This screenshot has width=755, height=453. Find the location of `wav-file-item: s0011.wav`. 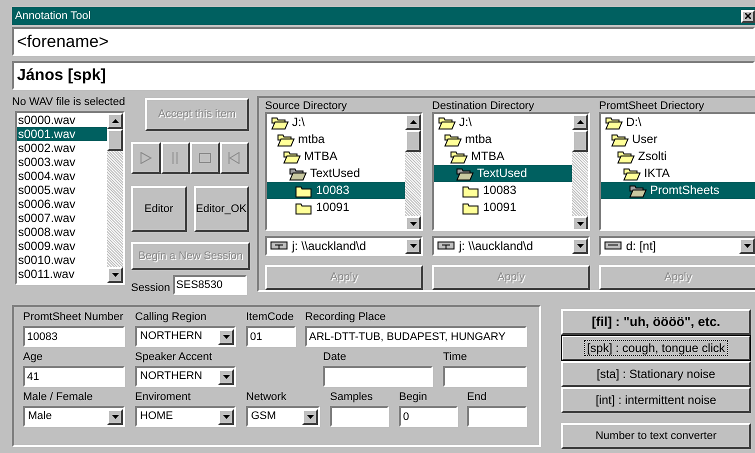

wav-file-item: s0011.wav is located at coordinates (62, 274).